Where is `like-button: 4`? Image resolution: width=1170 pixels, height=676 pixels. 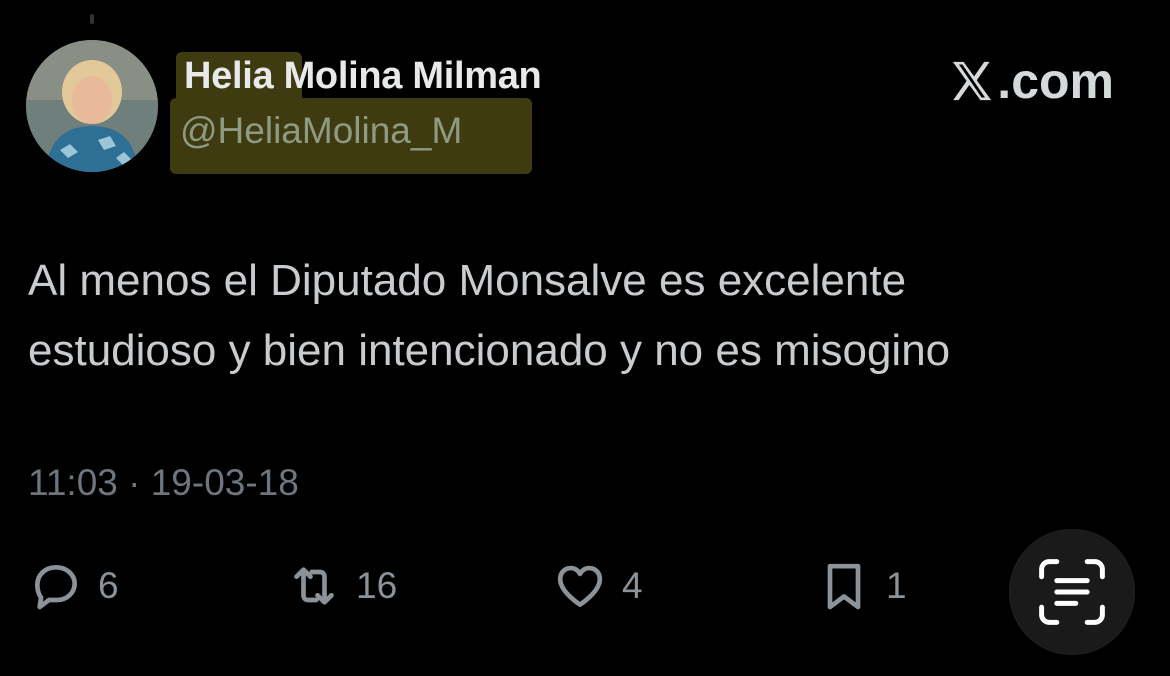
like-button: 4 is located at coordinates (597, 586).